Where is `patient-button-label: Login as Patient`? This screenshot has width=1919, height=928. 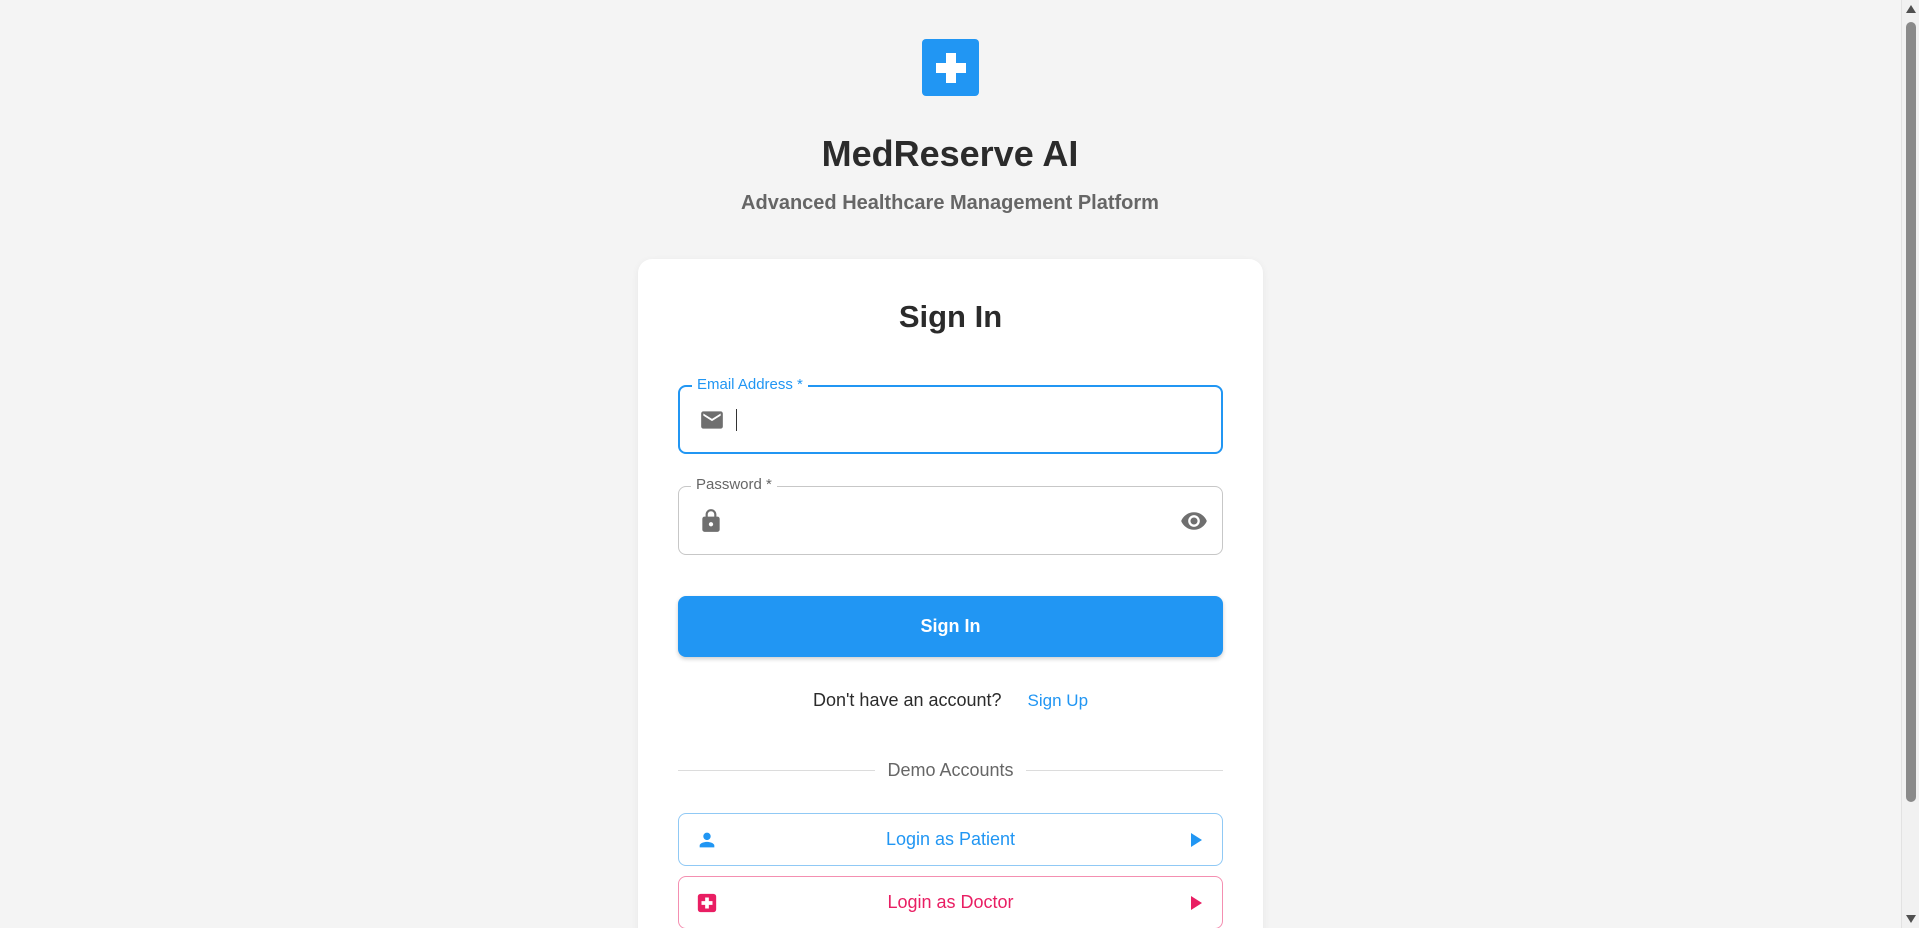
patient-button-label: Login as Patient is located at coordinates (950, 839).